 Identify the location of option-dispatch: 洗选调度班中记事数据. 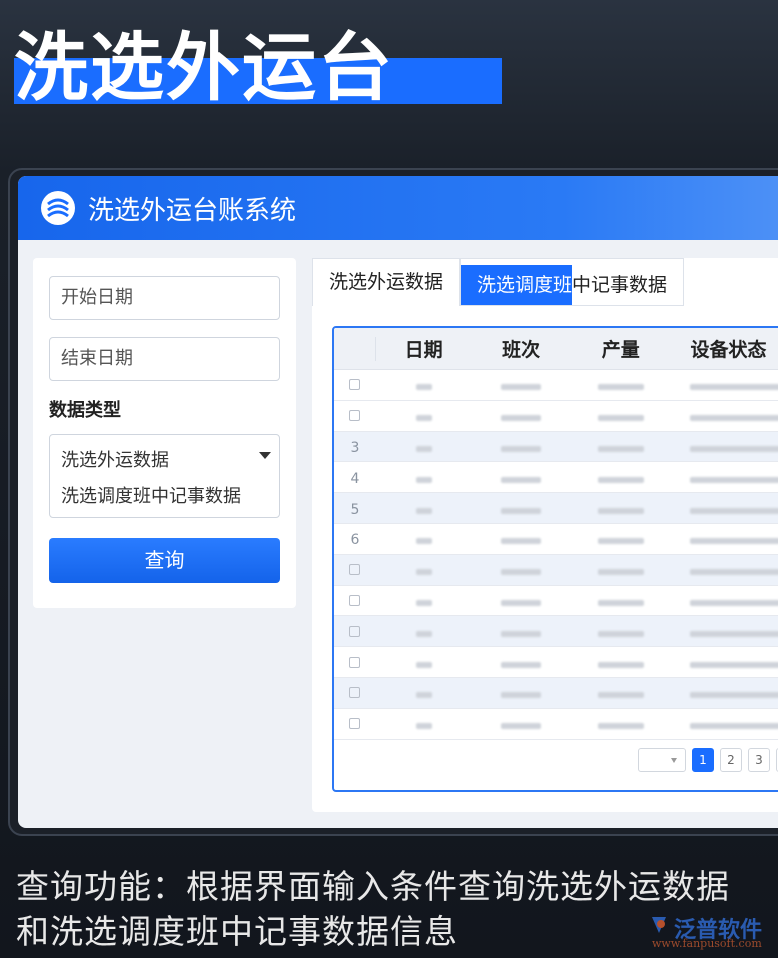
(164, 497).